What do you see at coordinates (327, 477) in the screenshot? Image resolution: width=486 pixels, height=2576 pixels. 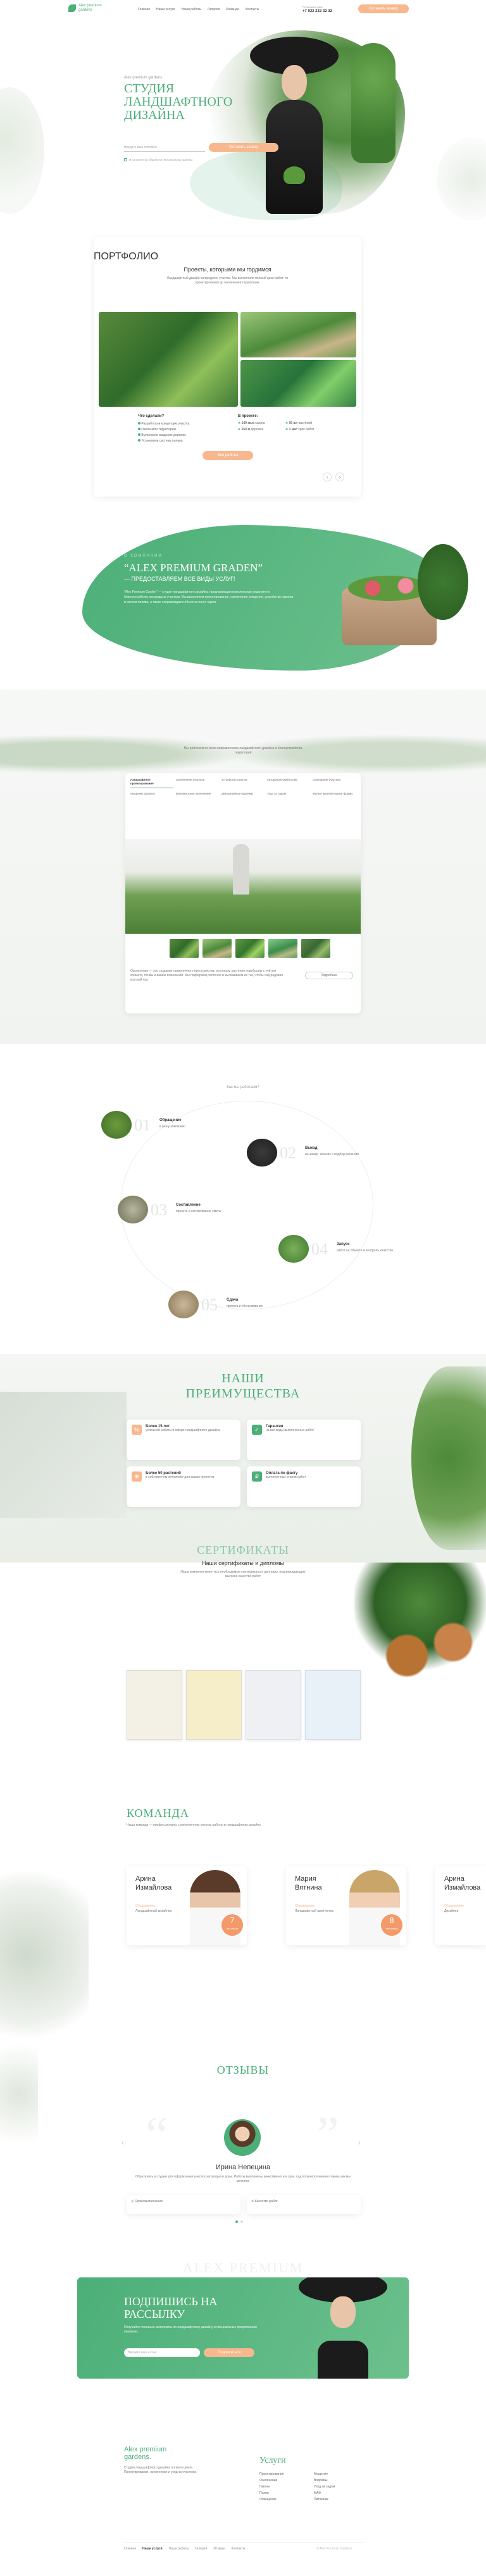 I see `portfolio-prev-button: ‹` at bounding box center [327, 477].